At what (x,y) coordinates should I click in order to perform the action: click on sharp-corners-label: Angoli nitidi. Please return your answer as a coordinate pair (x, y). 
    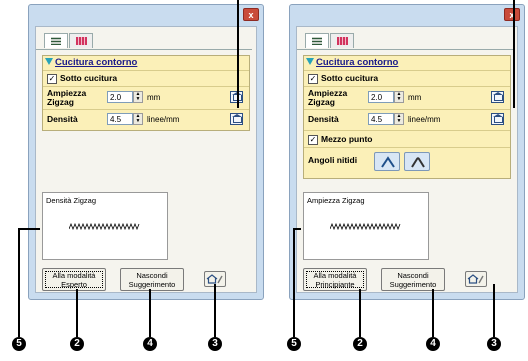
    Looking at the image, I should click on (333, 160).